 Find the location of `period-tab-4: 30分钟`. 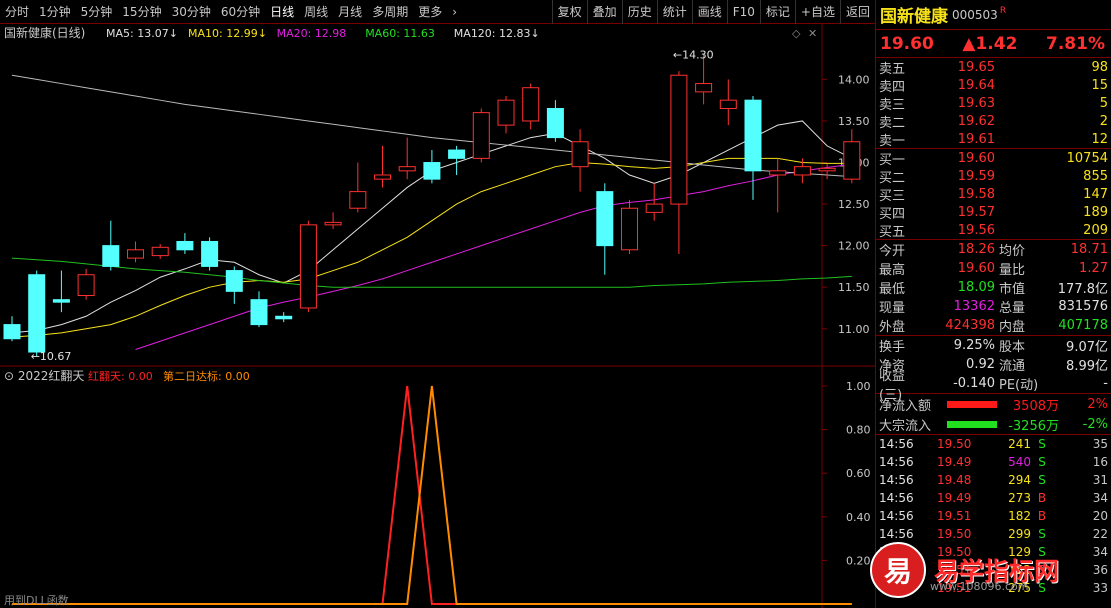

period-tab-4: 30分钟 is located at coordinates (191, 11).